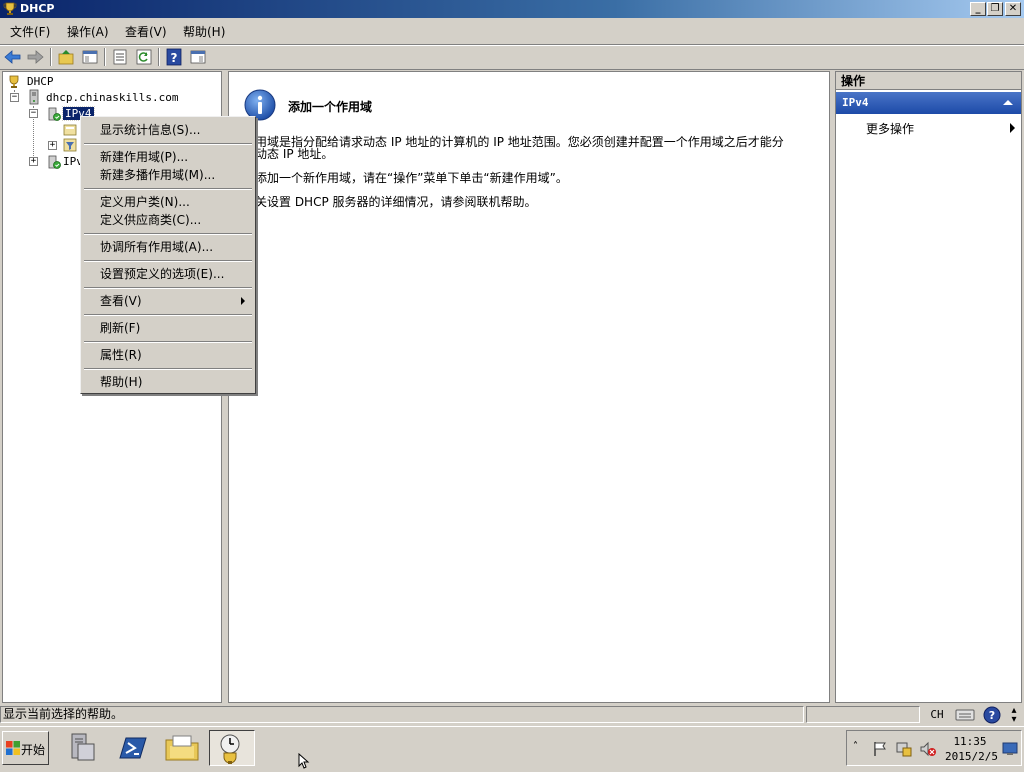  I want to click on action-center-flag-icon, so click(880, 749).